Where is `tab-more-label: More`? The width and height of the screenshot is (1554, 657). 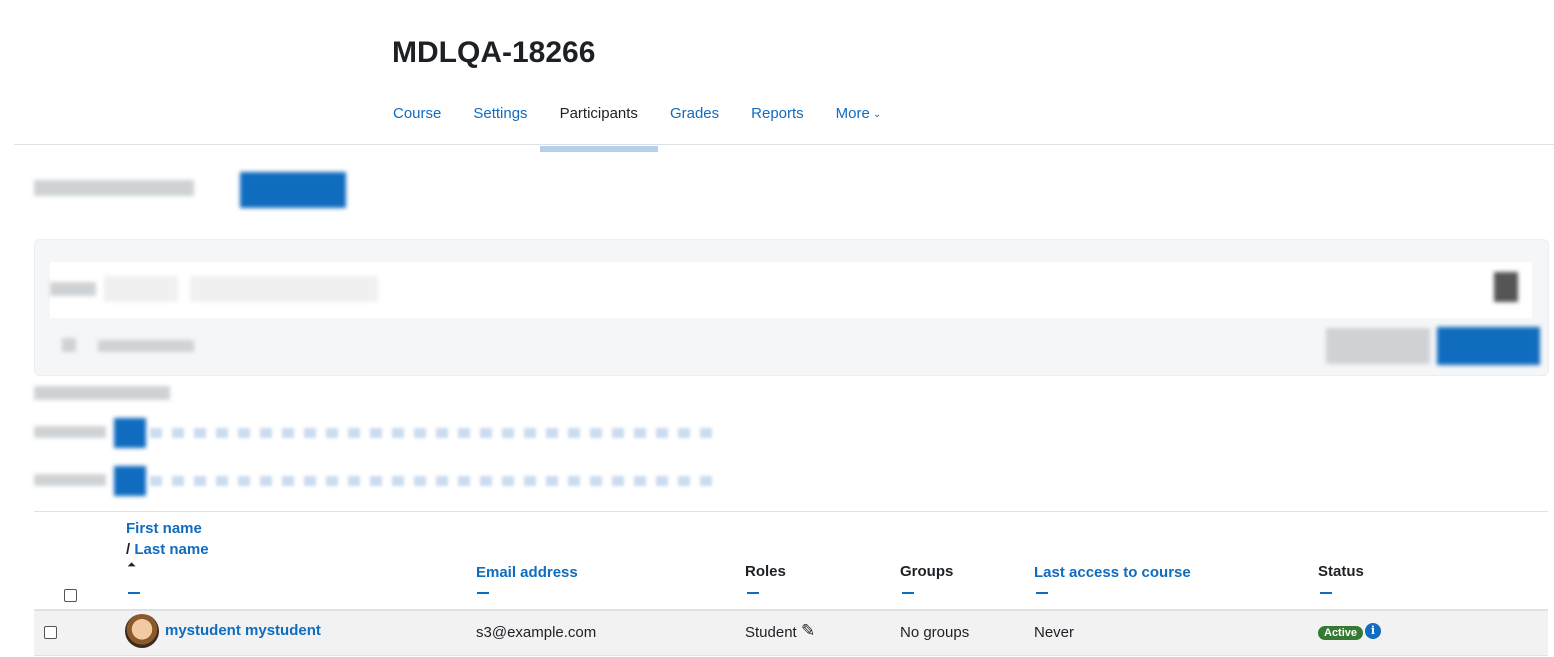
tab-more-label: More is located at coordinates (852, 113).